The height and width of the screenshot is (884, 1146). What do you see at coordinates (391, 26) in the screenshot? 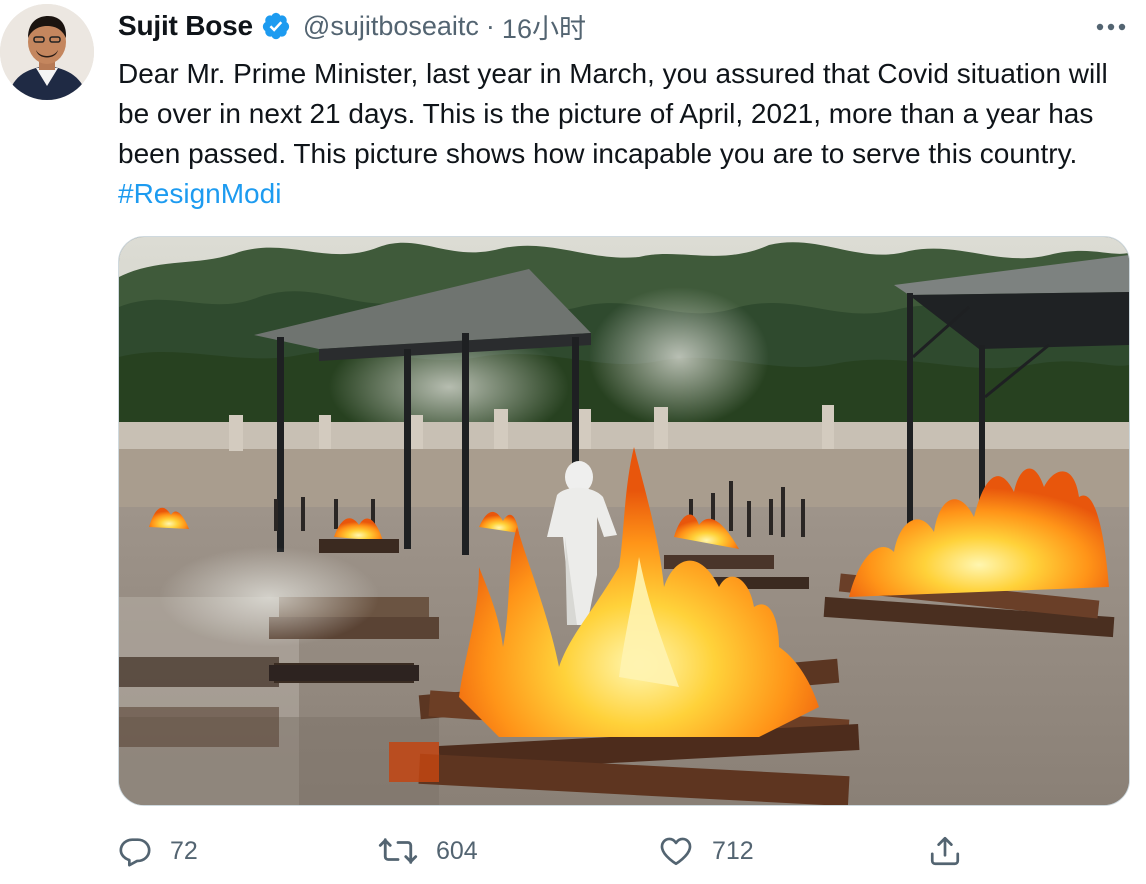
I see `user-handle: @sujitboseaitc` at bounding box center [391, 26].